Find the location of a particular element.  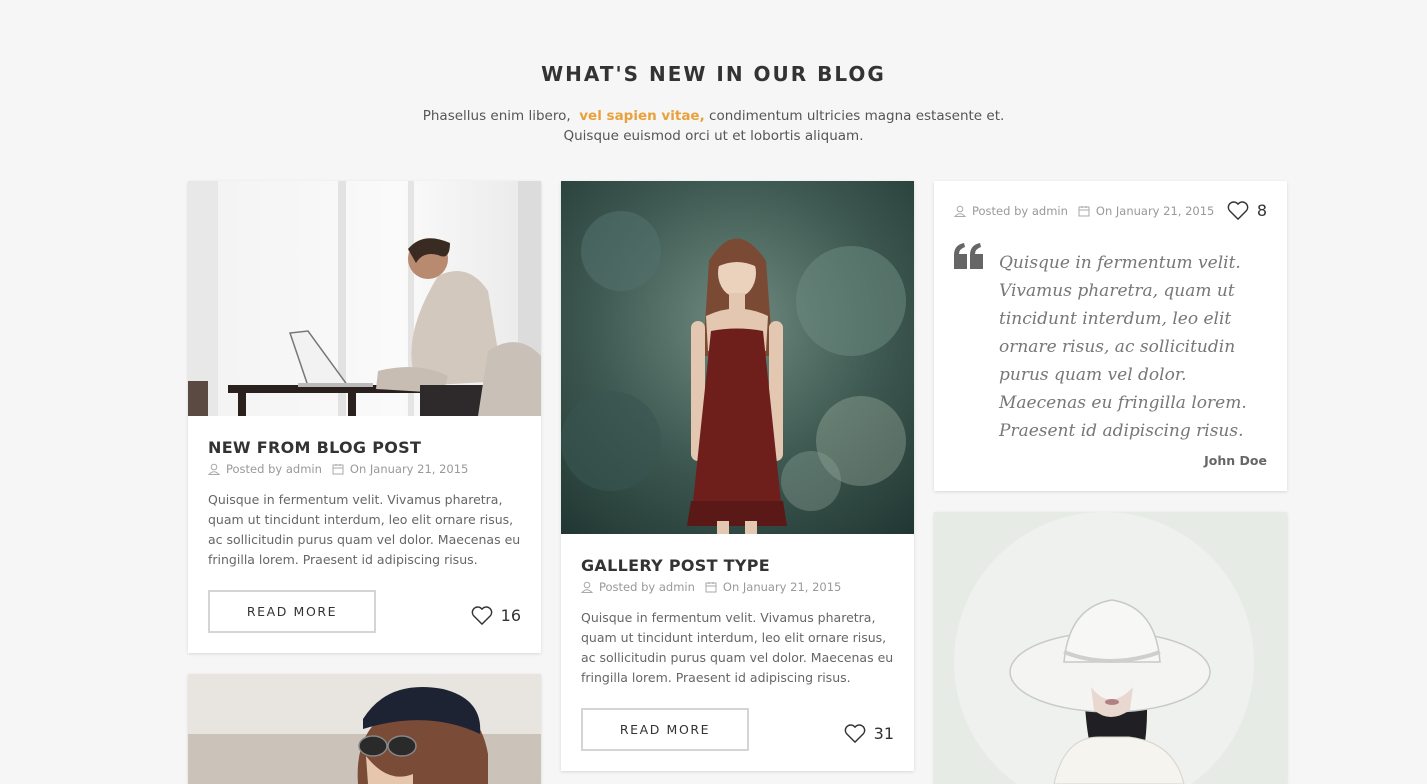

subtitle-text: Phasellus enim libero, is located at coordinates (496, 116).